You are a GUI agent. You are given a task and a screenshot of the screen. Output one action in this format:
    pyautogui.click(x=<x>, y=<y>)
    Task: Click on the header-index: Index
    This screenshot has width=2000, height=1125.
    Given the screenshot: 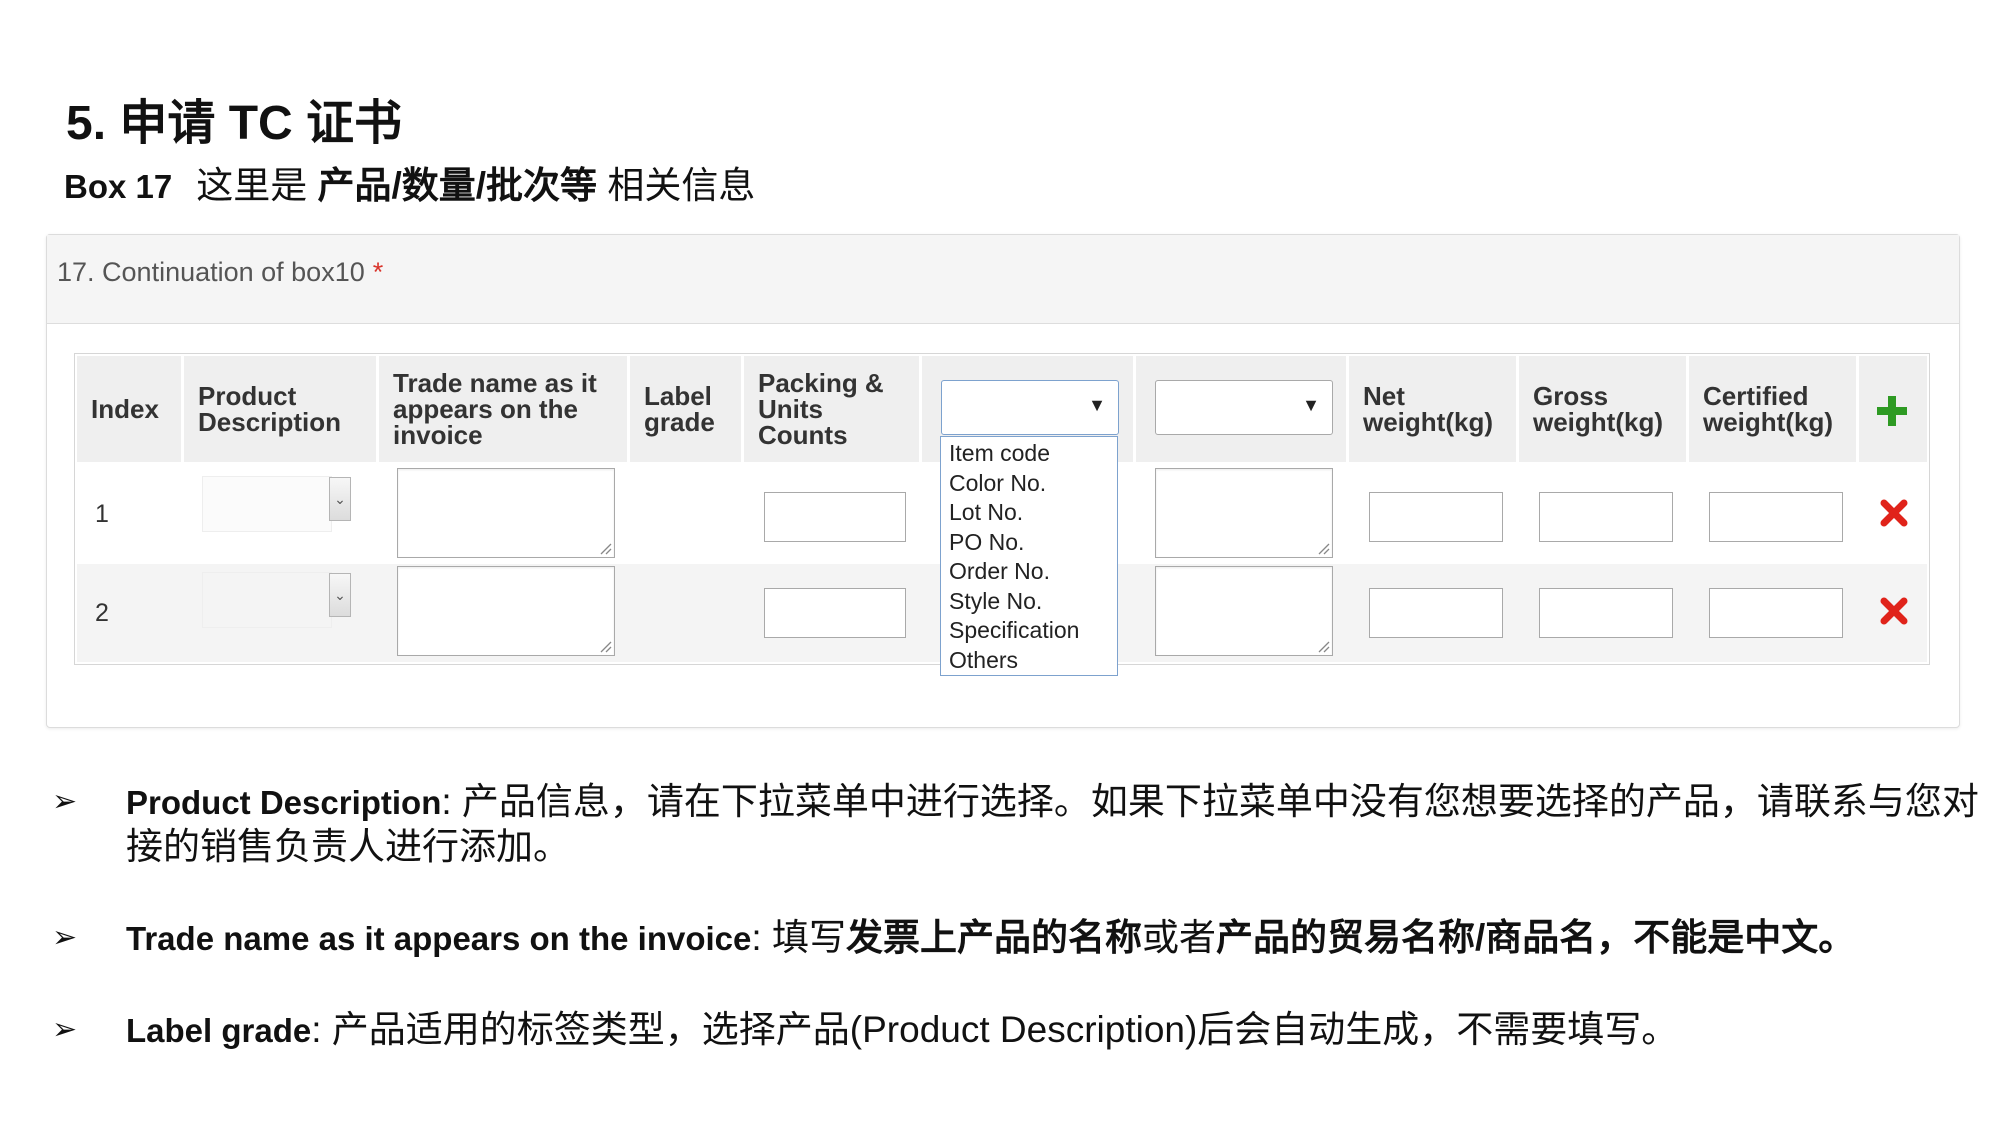 What is the action you would take?
    pyautogui.click(x=129, y=409)
    